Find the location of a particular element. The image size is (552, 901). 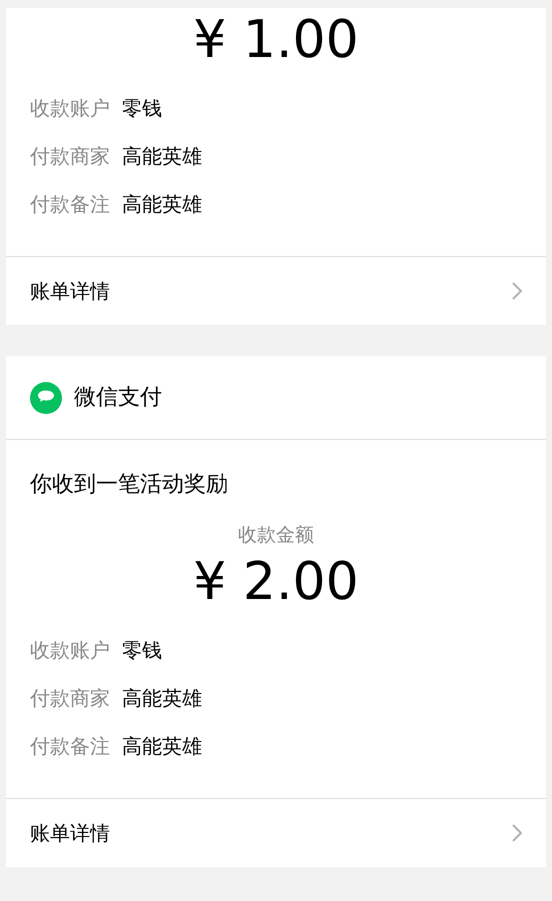

notice-title: 你收到一笔活动奖励 is located at coordinates (129, 484).